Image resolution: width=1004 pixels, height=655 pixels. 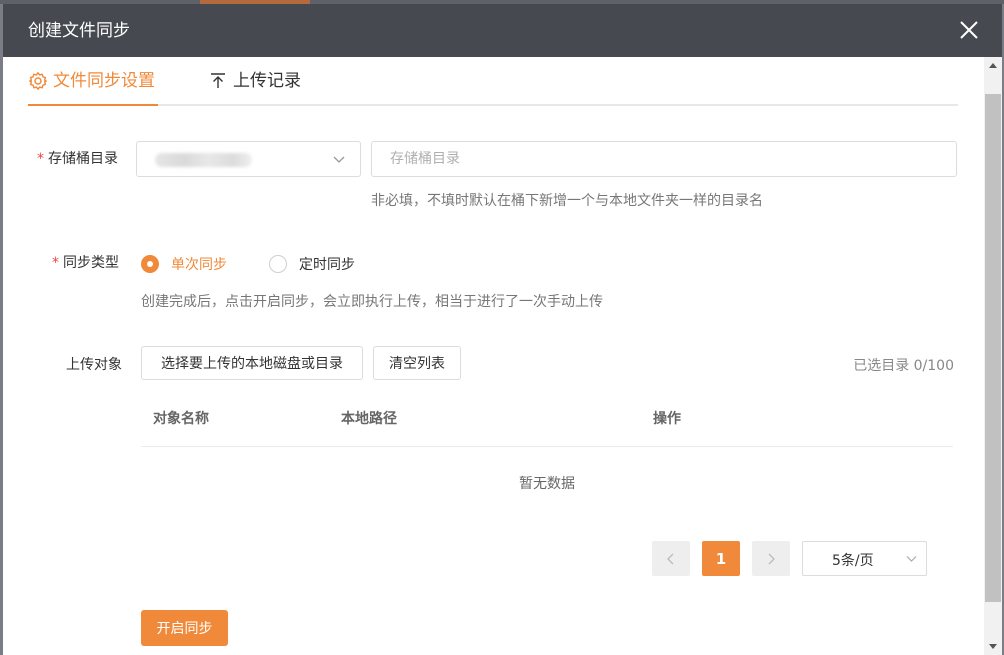 I want to click on page-size-select: 5条/页, so click(x=864, y=558).